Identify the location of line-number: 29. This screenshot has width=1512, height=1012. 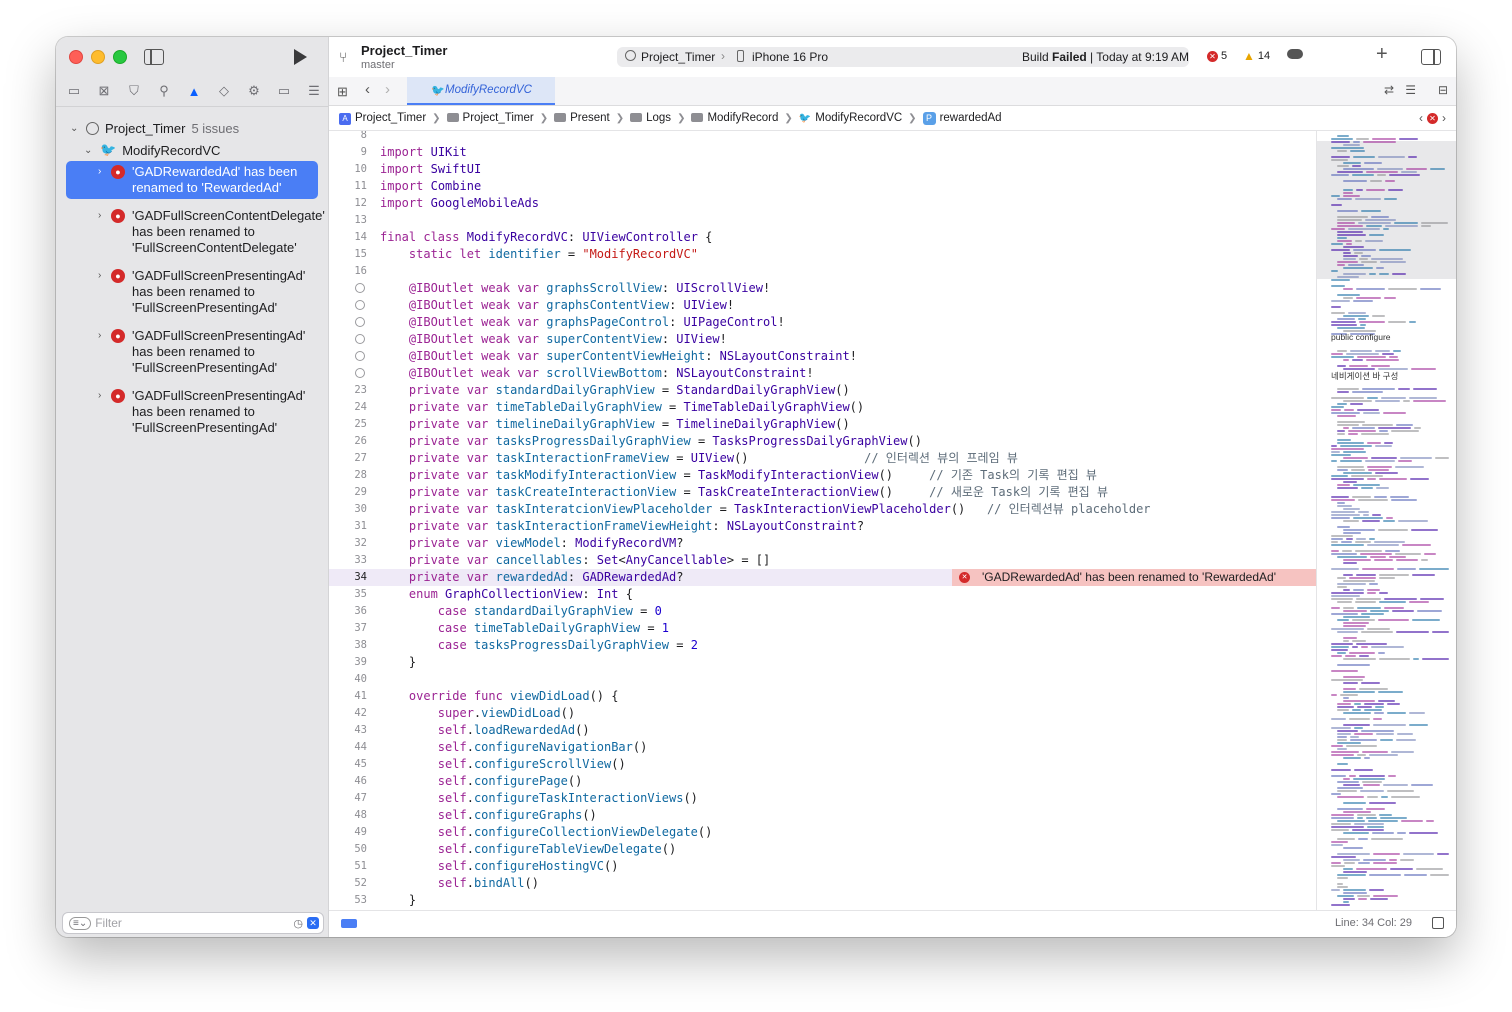
(348, 492).